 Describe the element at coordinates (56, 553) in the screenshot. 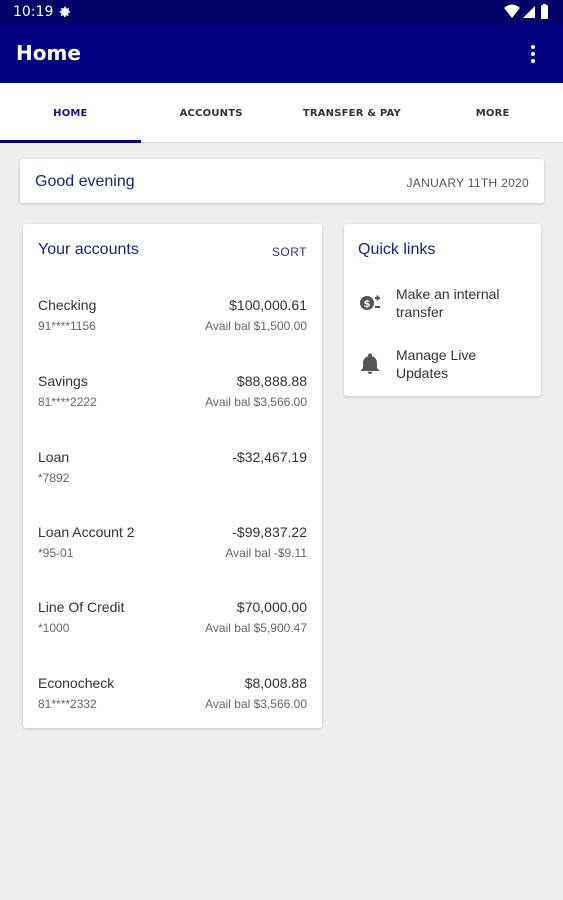

I see `account-number: *95-01` at that location.